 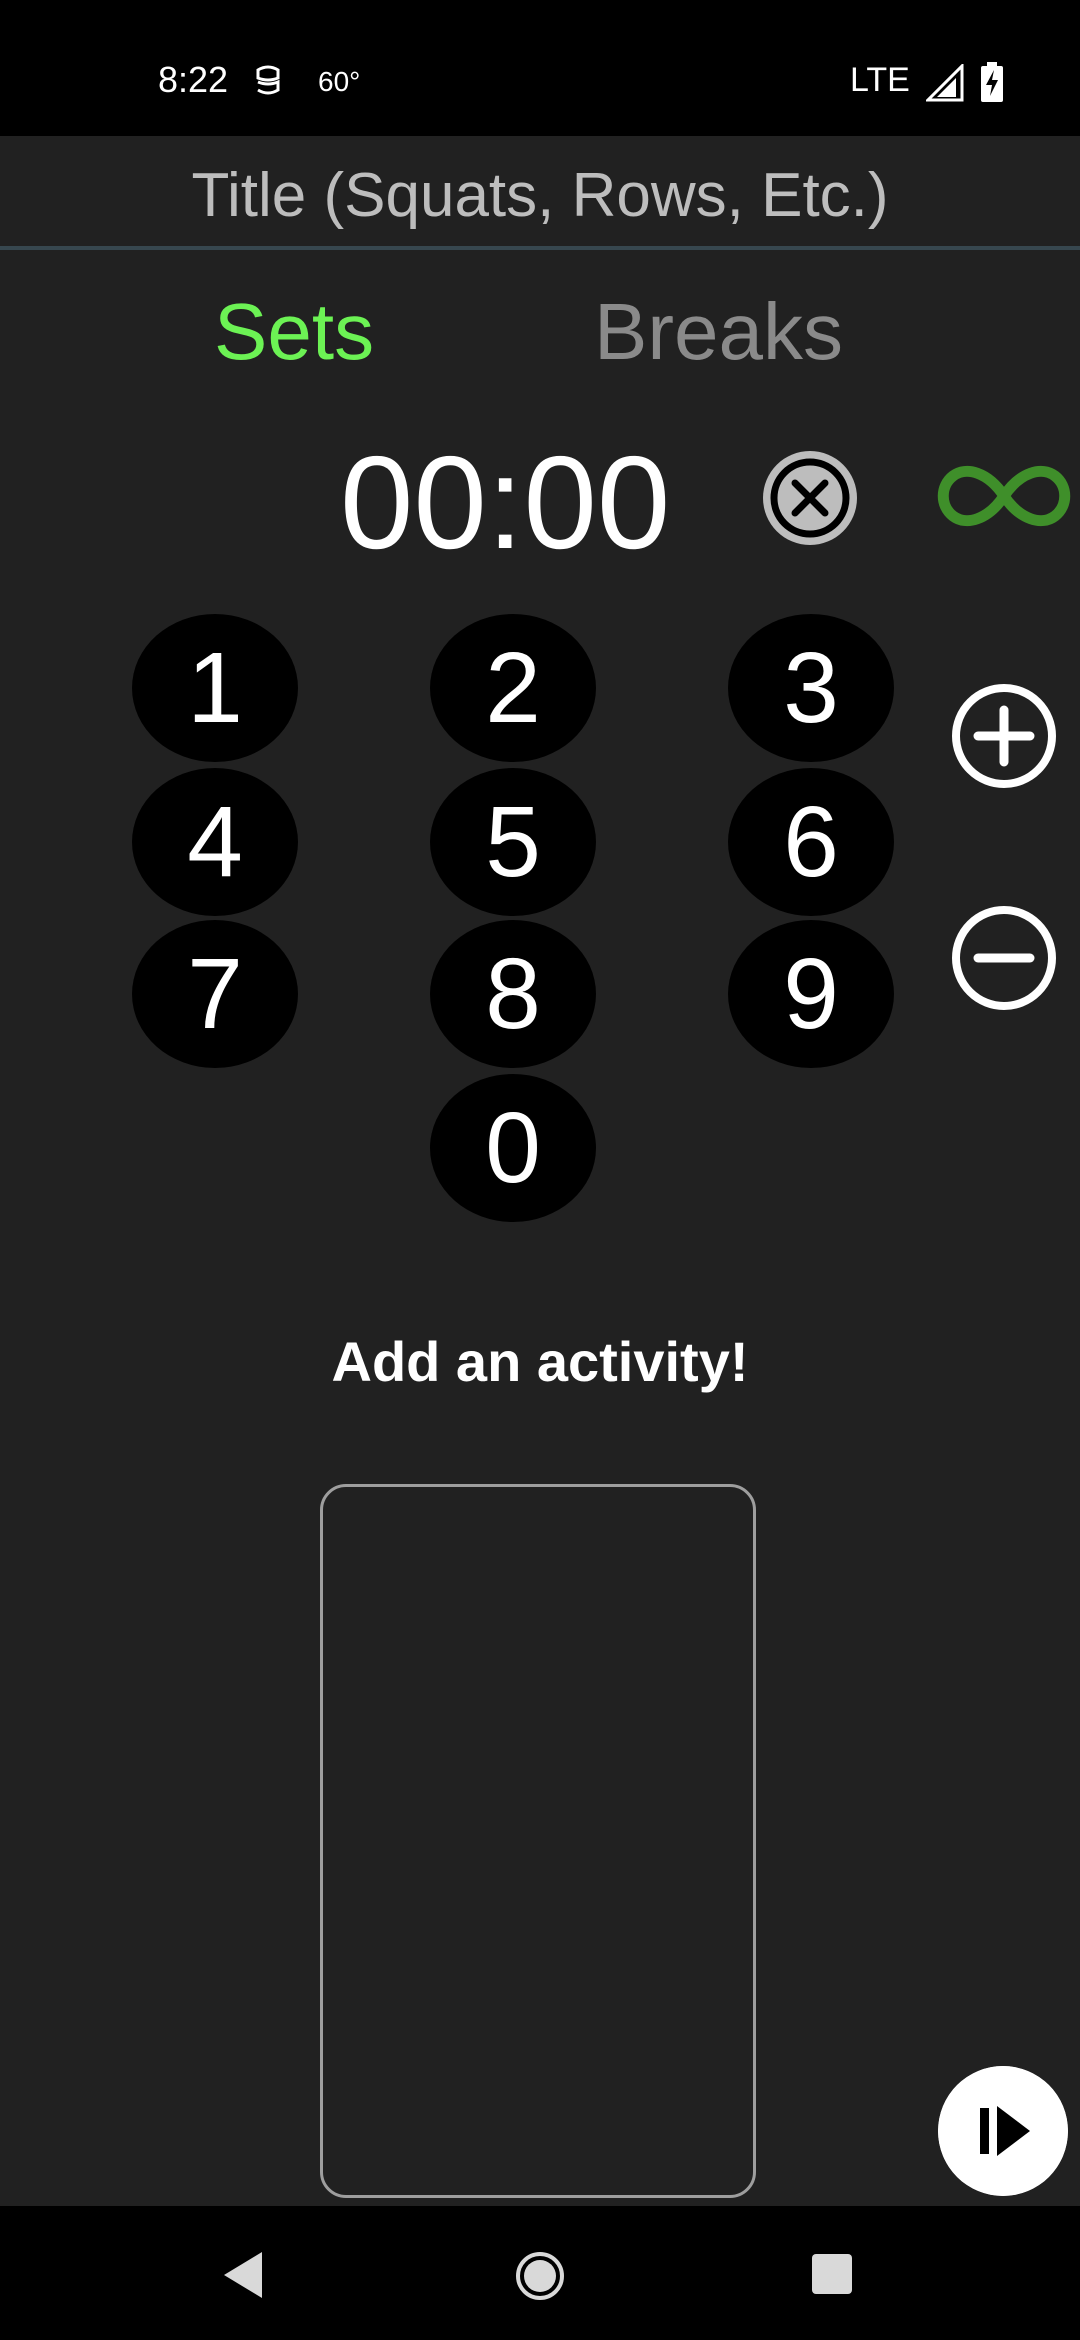 What do you see at coordinates (268, 80) in the screenshot?
I see `notification-icon` at bounding box center [268, 80].